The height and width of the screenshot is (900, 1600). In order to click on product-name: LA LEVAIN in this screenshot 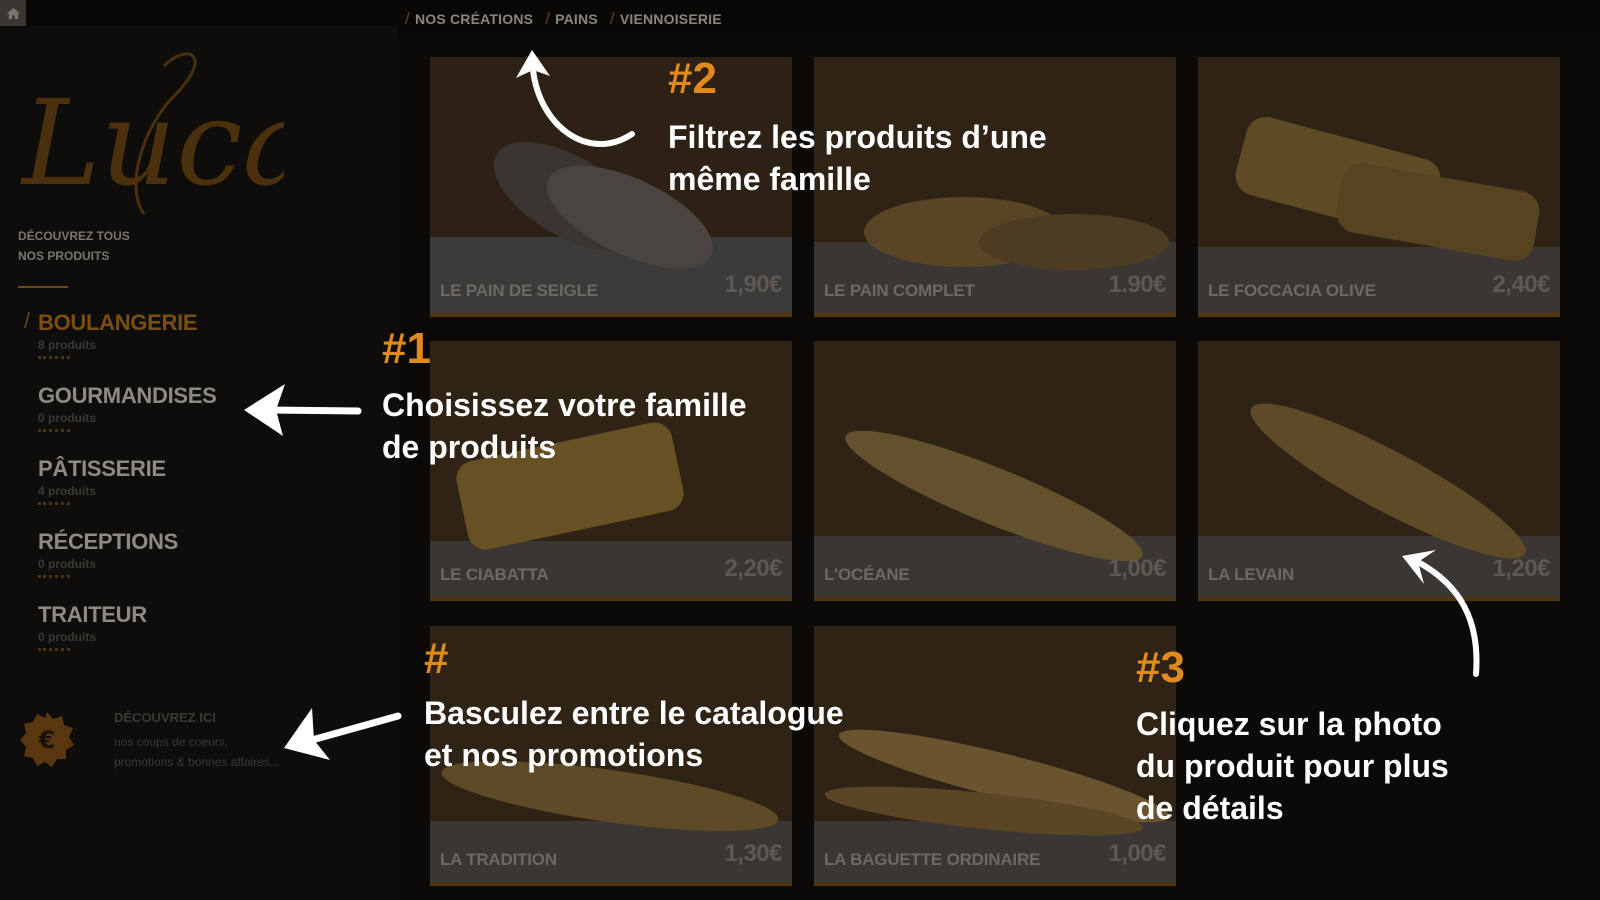, I will do `click(1251, 574)`.